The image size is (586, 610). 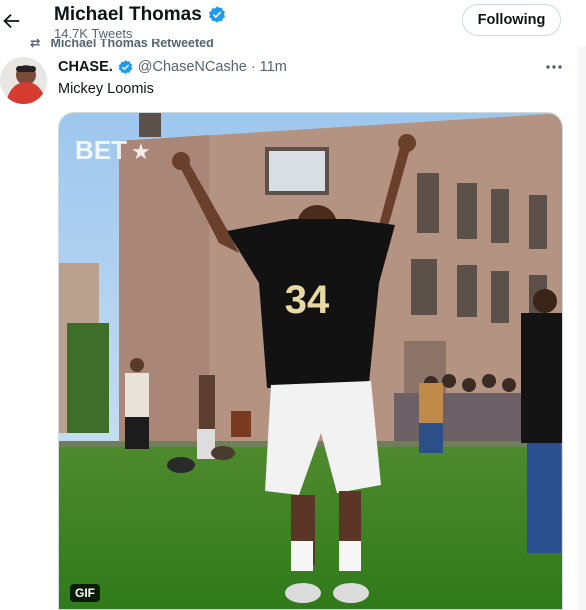 What do you see at coordinates (192, 67) in the screenshot?
I see `author-handle: @ChaseNCashe` at bounding box center [192, 67].